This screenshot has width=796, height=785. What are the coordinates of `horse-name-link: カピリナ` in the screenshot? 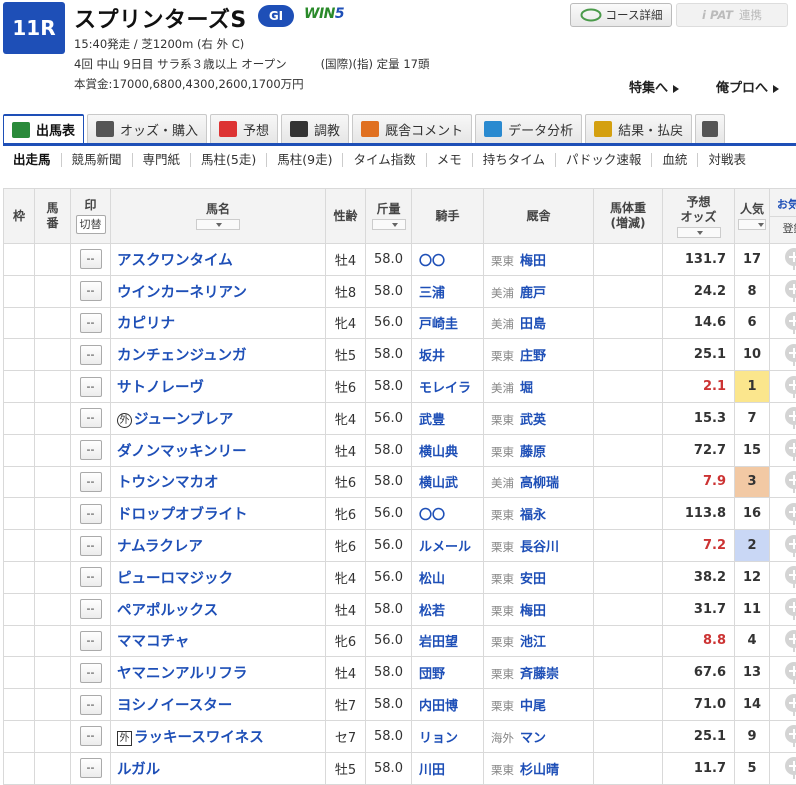 It's located at (146, 324).